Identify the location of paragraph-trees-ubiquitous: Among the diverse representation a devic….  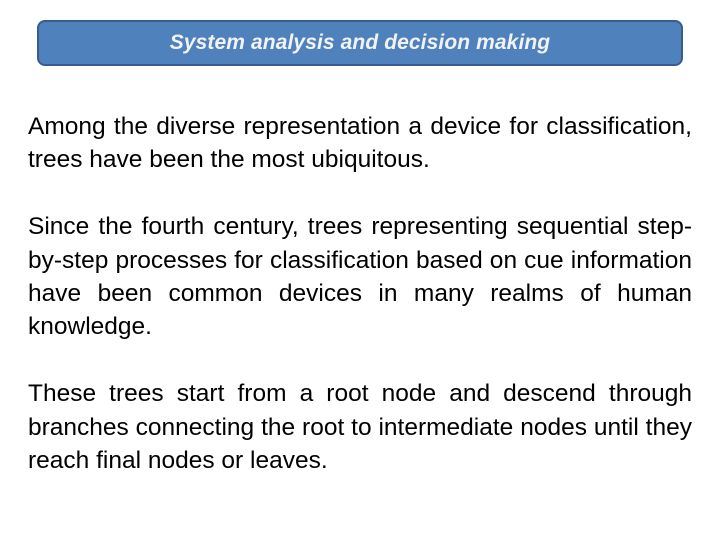
(360, 143).